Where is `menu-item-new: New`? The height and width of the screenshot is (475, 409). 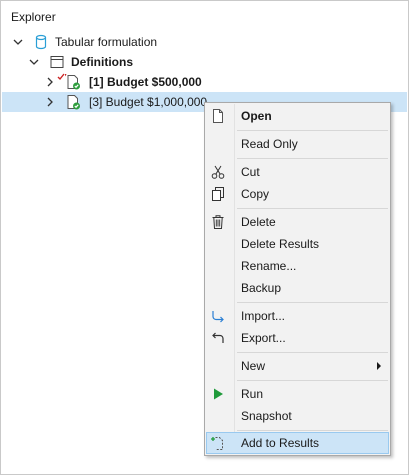 menu-item-new: New is located at coordinates (297, 366).